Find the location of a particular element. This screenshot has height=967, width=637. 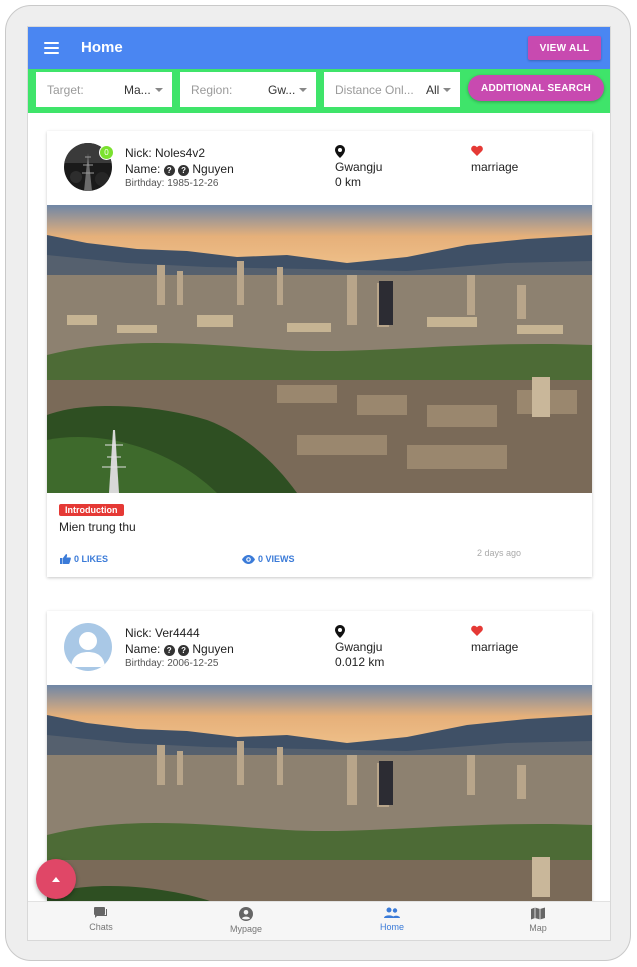

views-counter: 0 VIEWS is located at coordinates (268, 559).